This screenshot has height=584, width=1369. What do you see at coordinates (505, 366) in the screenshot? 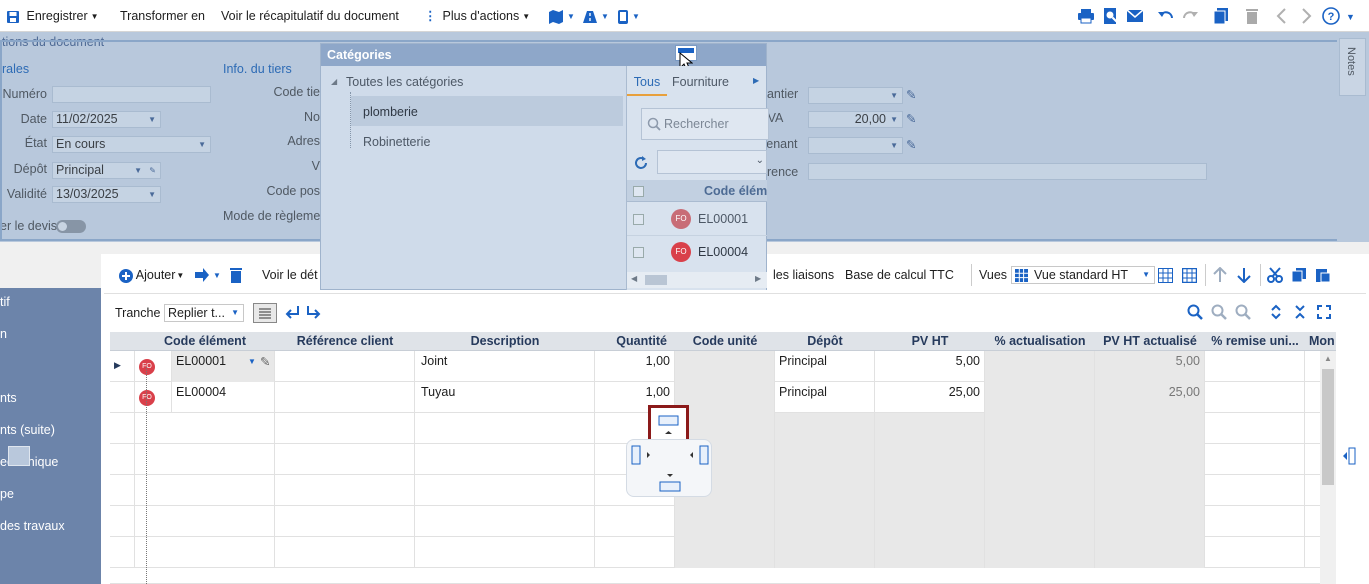
I see `description-cell: Joint` at bounding box center [505, 366].